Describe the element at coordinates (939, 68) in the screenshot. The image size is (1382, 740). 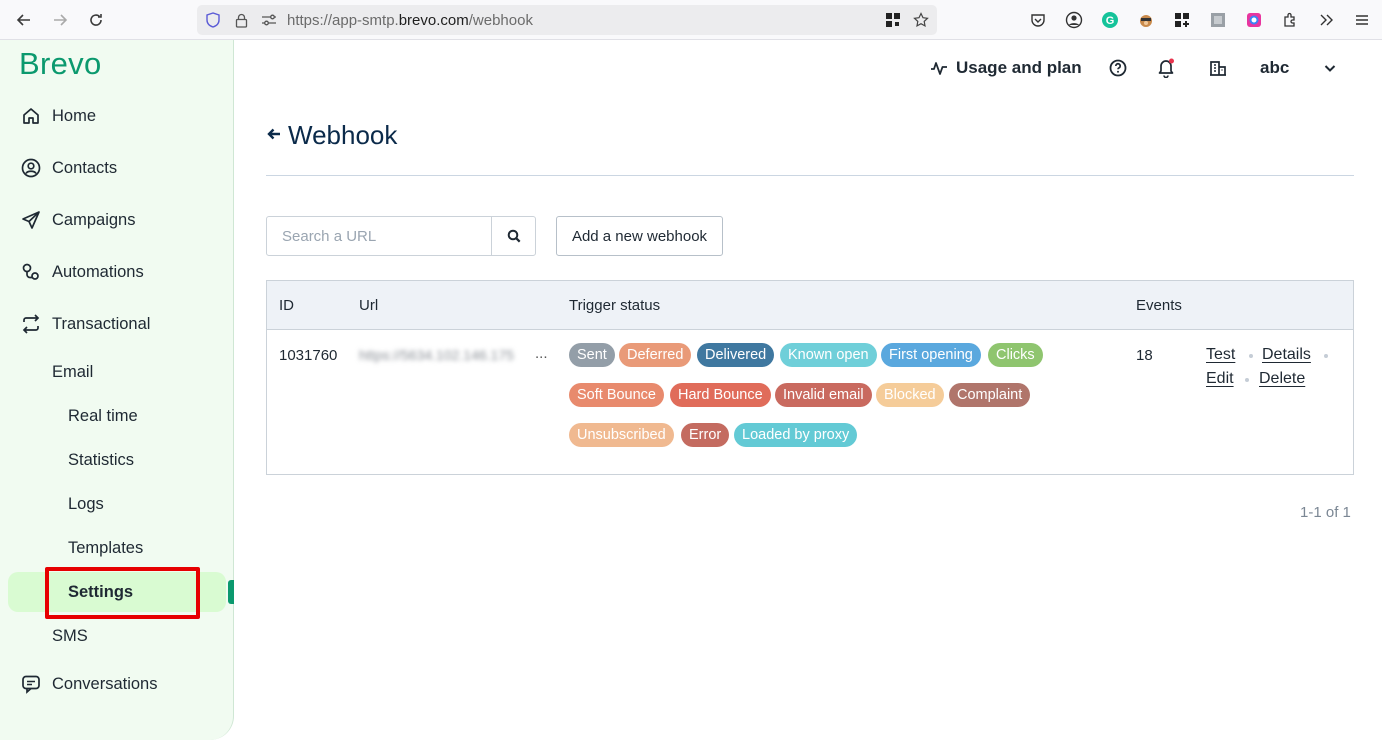
I see `activity-icon` at that location.